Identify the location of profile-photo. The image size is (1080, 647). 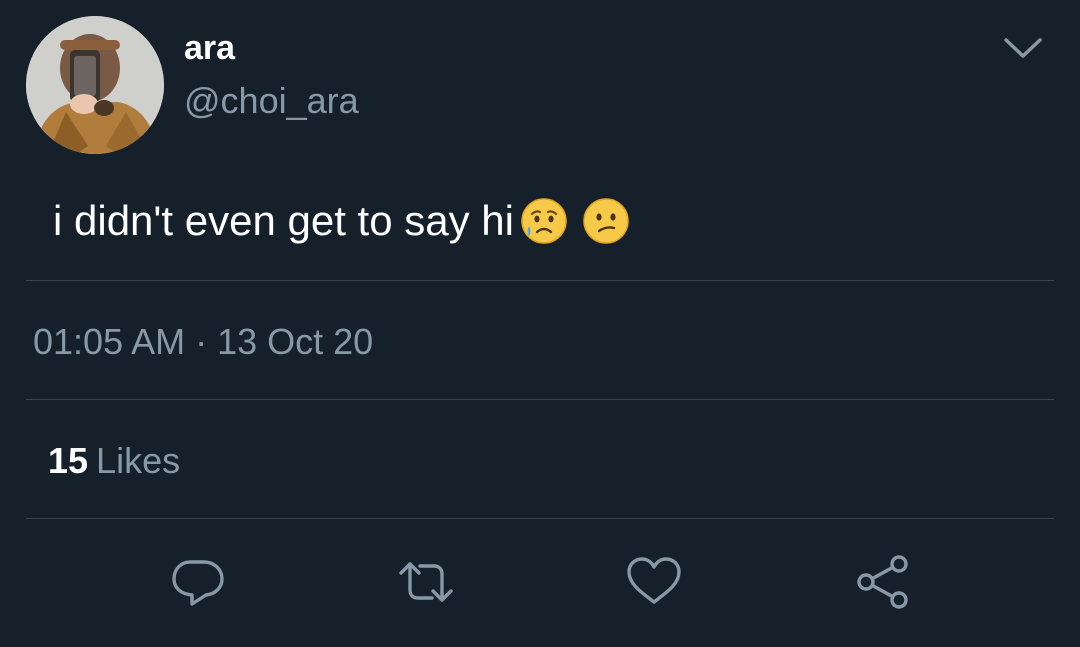
(95, 85).